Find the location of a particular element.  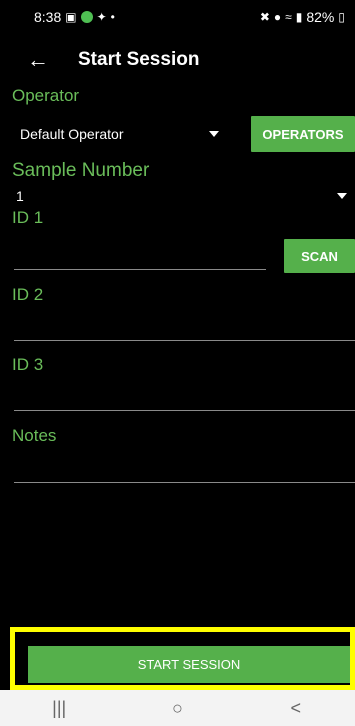

scan-button: SCAN is located at coordinates (319, 256).